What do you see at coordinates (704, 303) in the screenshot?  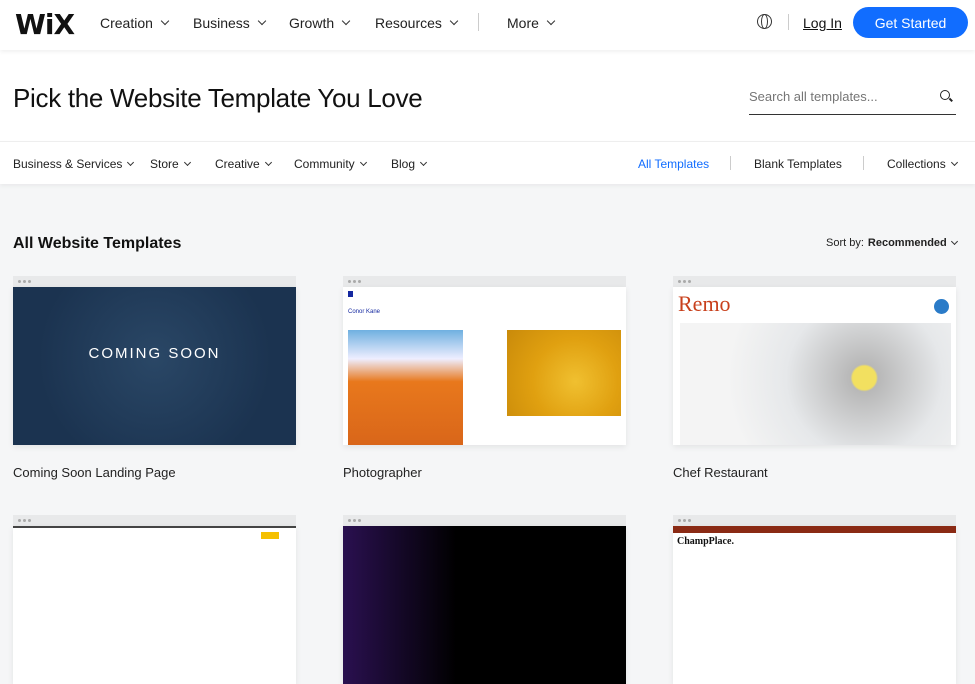 I see `preview-text: Remo` at bounding box center [704, 303].